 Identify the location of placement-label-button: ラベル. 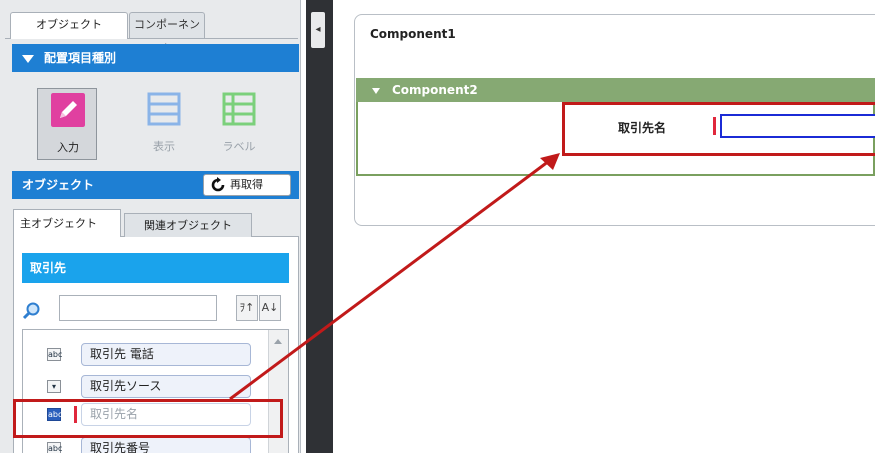
(239, 124).